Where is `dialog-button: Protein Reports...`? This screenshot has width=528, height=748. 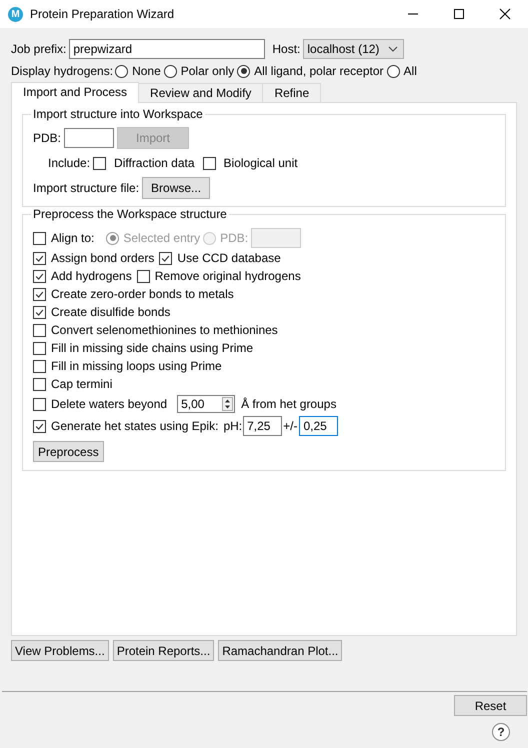 dialog-button: Protein Reports... is located at coordinates (163, 650).